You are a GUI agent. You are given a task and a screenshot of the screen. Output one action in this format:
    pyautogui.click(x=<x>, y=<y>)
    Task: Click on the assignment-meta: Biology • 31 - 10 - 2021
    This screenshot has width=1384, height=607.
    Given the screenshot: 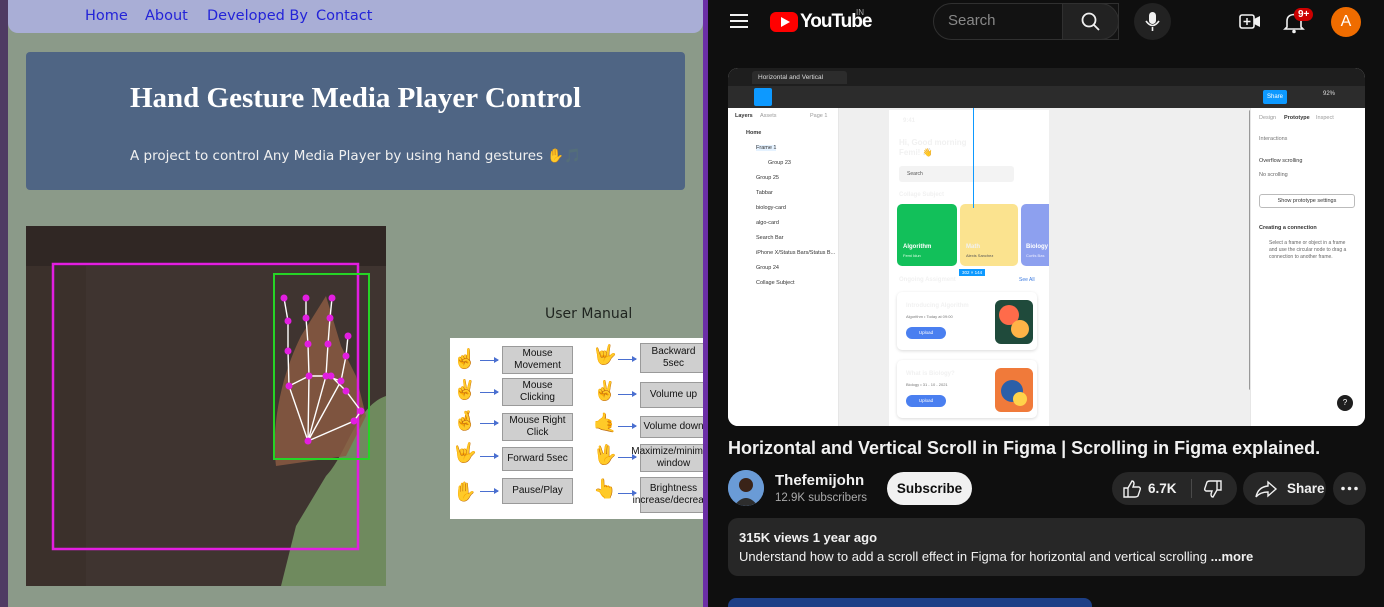 What is the action you would take?
    pyautogui.click(x=927, y=384)
    